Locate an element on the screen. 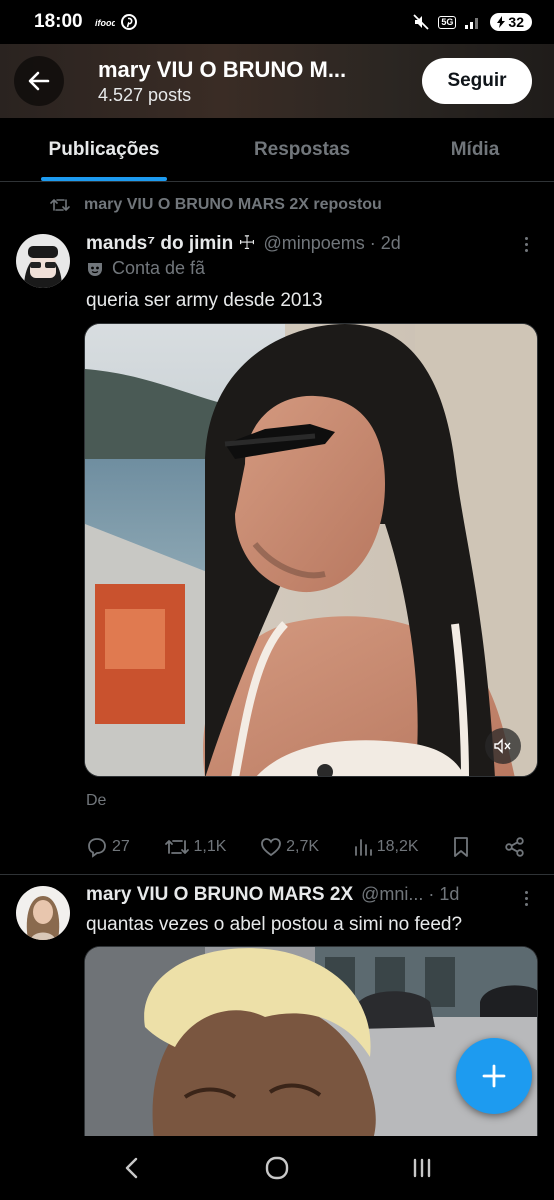 This screenshot has width=554, height=1200. views-button: 18,2K is located at coordinates (386, 847).